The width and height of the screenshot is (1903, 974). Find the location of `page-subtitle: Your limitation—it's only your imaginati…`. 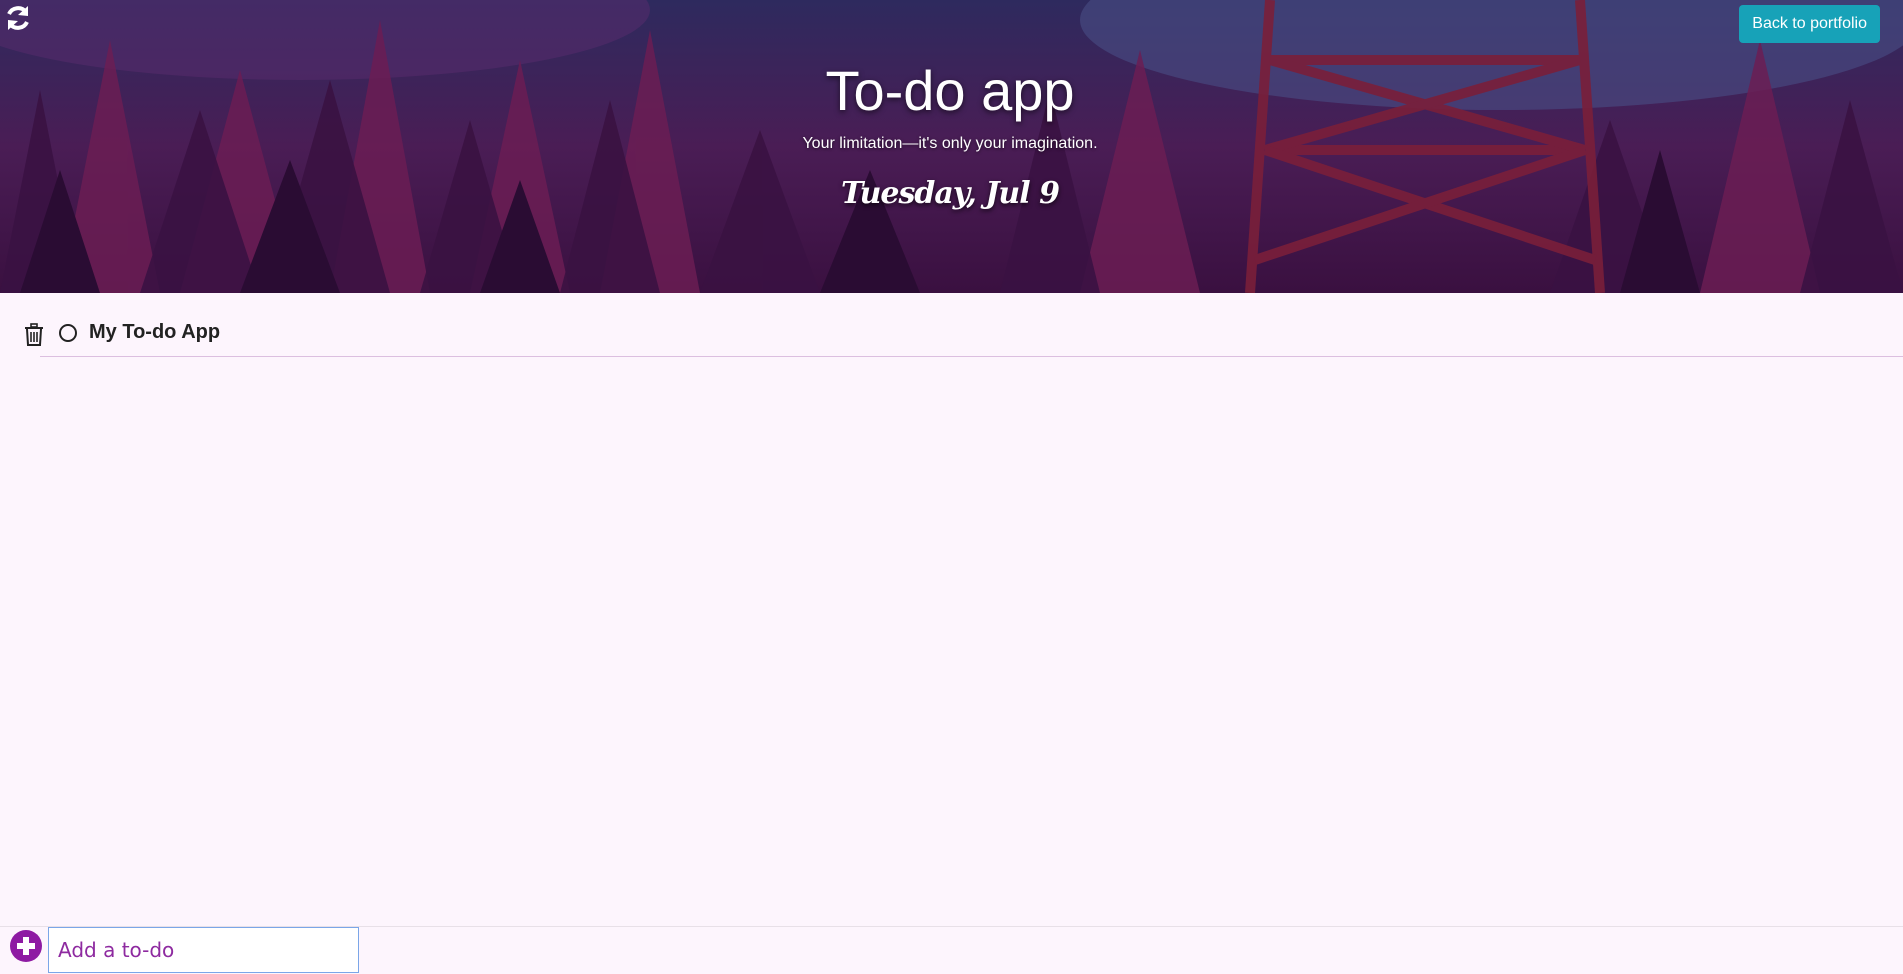

page-subtitle: Your limitation—it's only your imaginati… is located at coordinates (950, 143).